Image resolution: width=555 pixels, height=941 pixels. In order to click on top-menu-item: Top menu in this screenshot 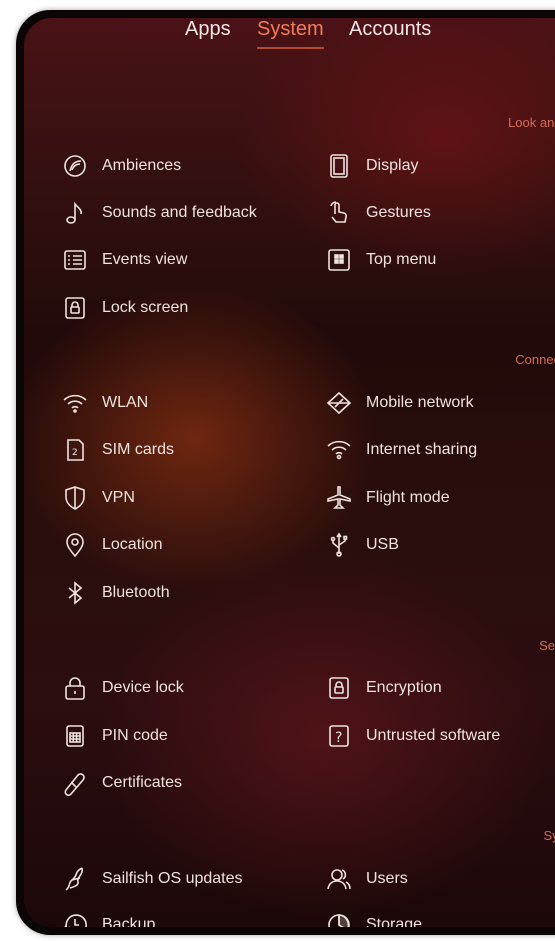, I will do `click(381, 260)`.